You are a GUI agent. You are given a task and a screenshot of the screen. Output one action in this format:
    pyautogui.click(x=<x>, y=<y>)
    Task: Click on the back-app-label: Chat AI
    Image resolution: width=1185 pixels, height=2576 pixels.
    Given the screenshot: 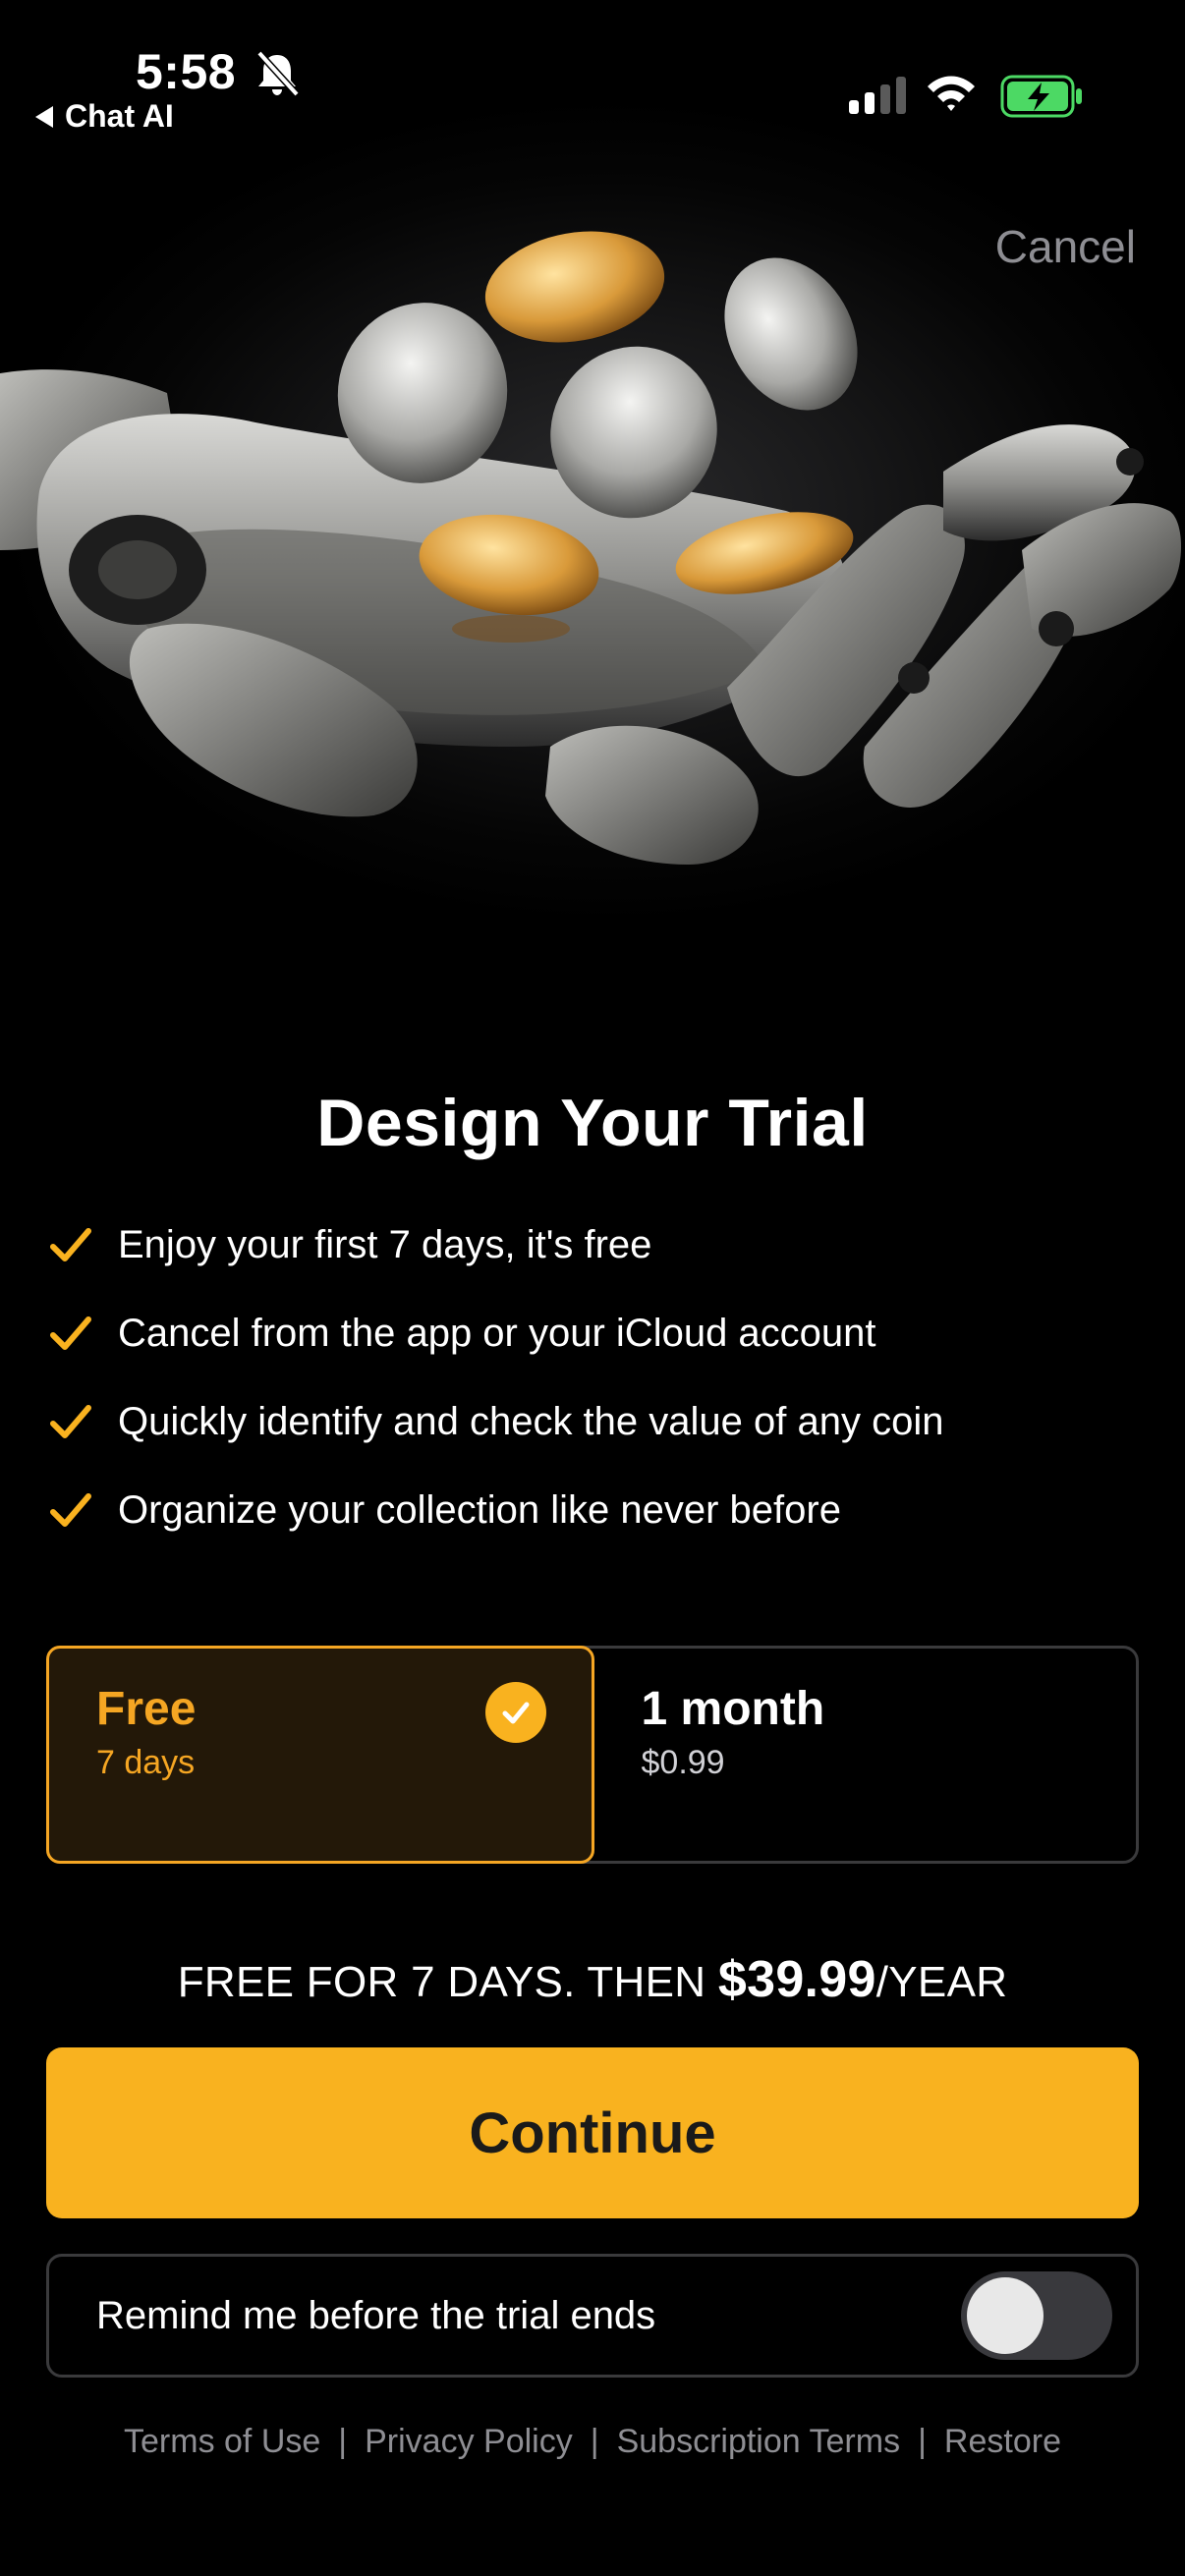 What is the action you would take?
    pyautogui.click(x=120, y=116)
    